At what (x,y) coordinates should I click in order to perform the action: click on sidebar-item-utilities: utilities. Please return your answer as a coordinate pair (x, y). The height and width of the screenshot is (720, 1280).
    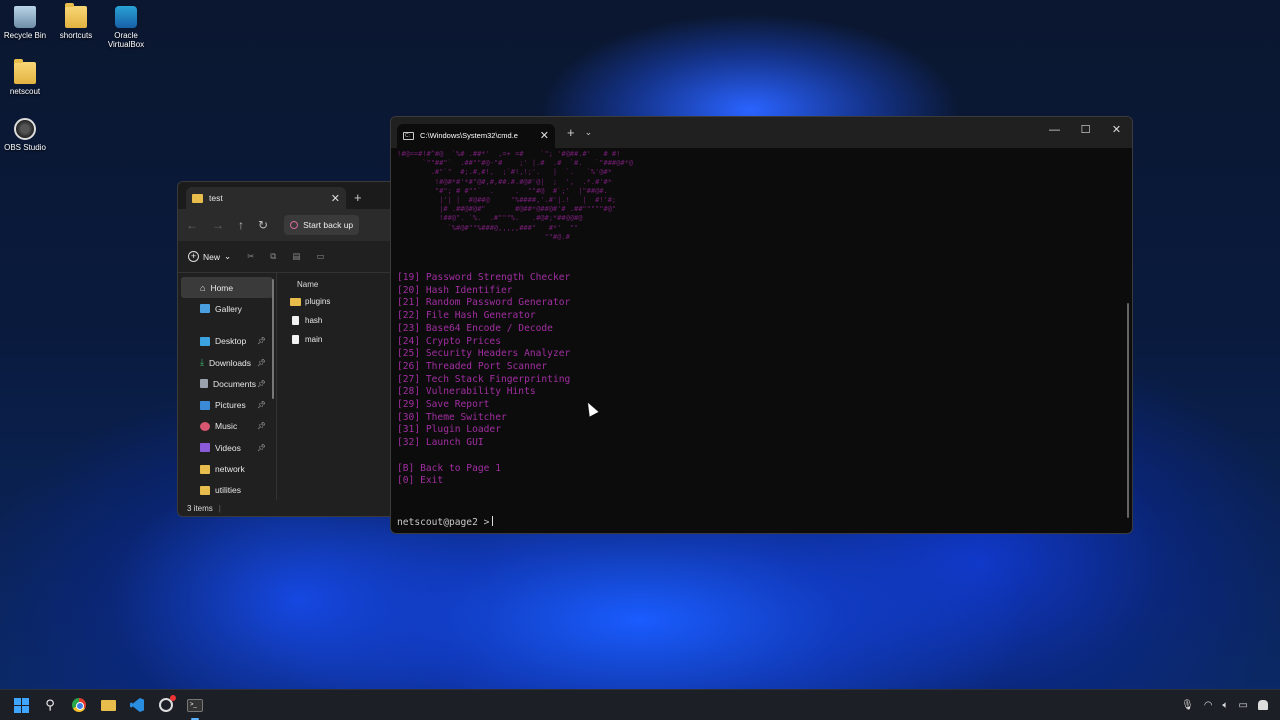
    Looking at the image, I should click on (227, 490).